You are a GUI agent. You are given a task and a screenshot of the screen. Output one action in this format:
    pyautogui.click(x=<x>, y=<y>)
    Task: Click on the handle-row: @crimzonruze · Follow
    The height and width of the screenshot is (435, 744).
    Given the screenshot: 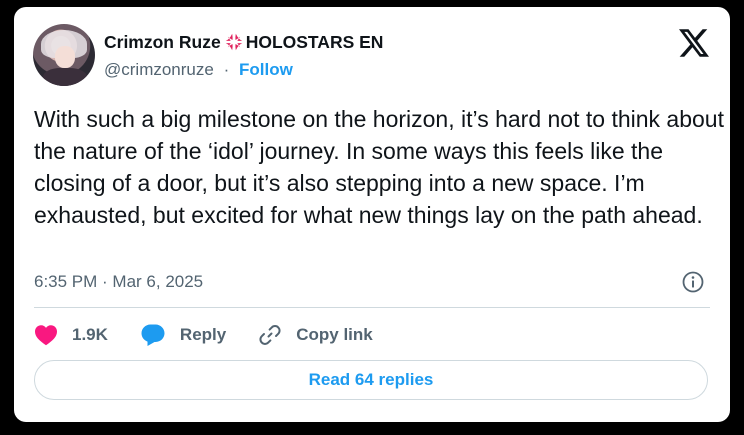 What is the action you would take?
    pyautogui.click(x=198, y=70)
    